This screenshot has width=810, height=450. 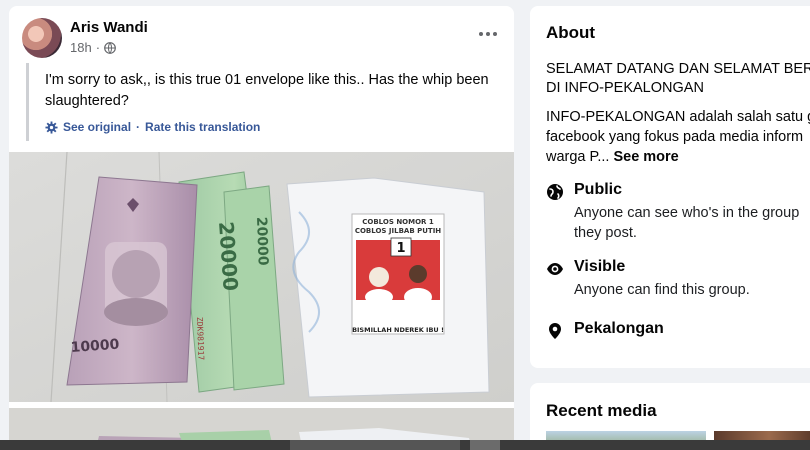 I want to click on recent-media-title: Recent media, so click(x=601, y=410).